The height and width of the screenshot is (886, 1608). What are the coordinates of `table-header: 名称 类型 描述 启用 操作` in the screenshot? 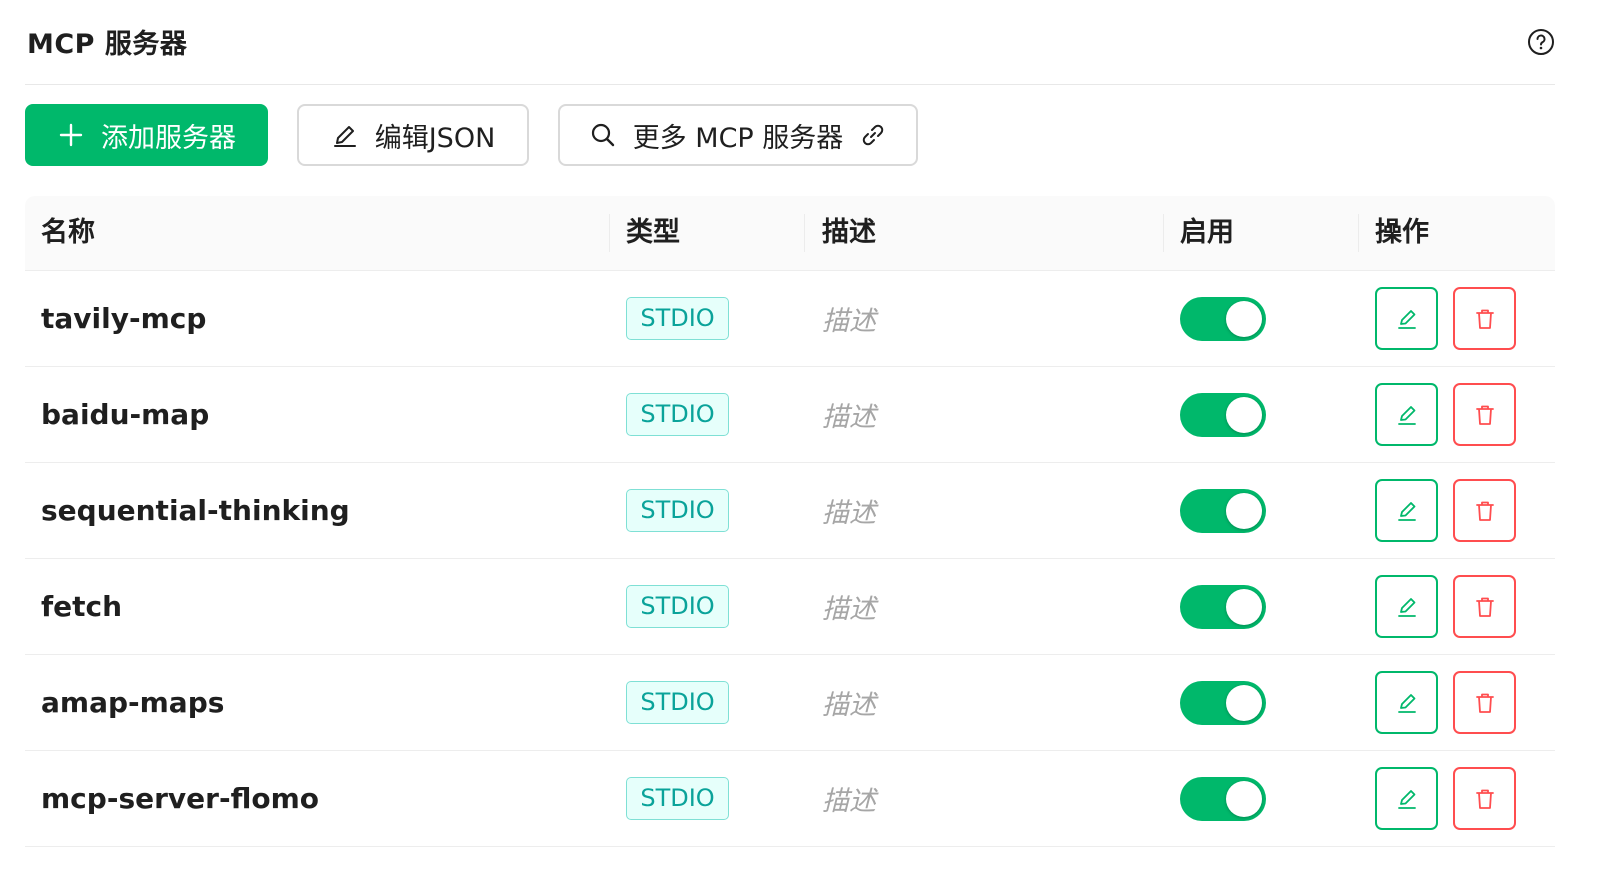 It's located at (790, 233).